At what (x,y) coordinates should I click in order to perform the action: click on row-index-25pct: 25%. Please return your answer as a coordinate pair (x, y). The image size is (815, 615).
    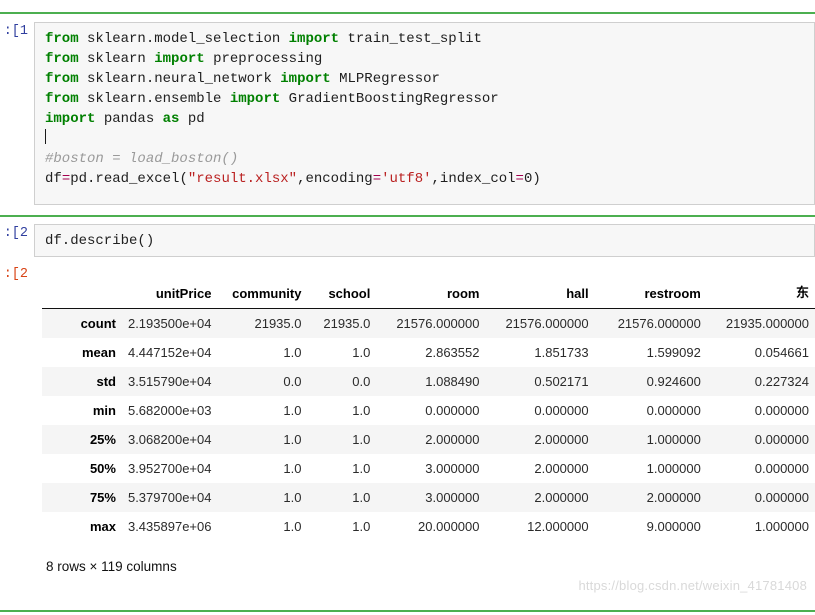
    Looking at the image, I should click on (102, 439).